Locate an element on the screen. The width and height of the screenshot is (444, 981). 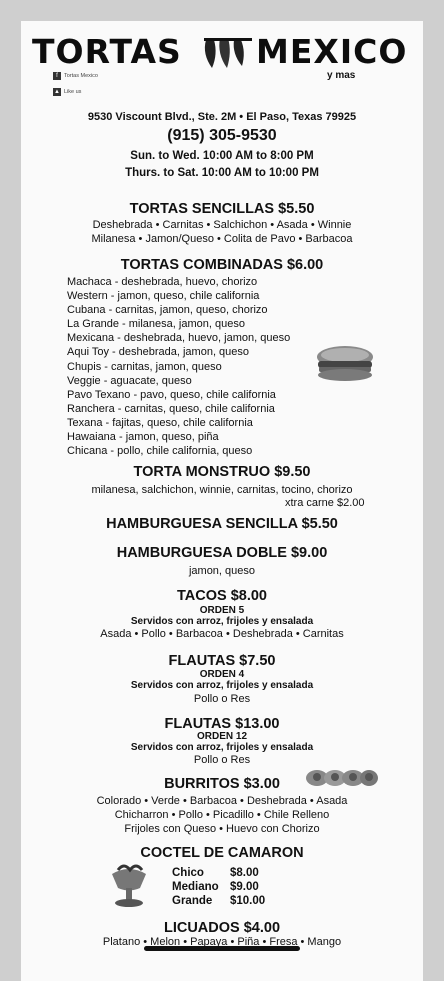
list-item: Grande $10.00 is located at coordinates (218, 901).